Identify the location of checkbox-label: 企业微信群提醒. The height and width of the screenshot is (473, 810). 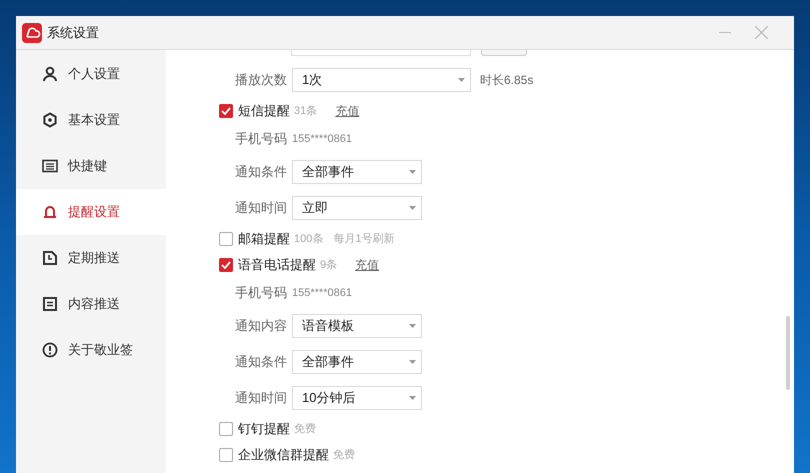
(283, 455).